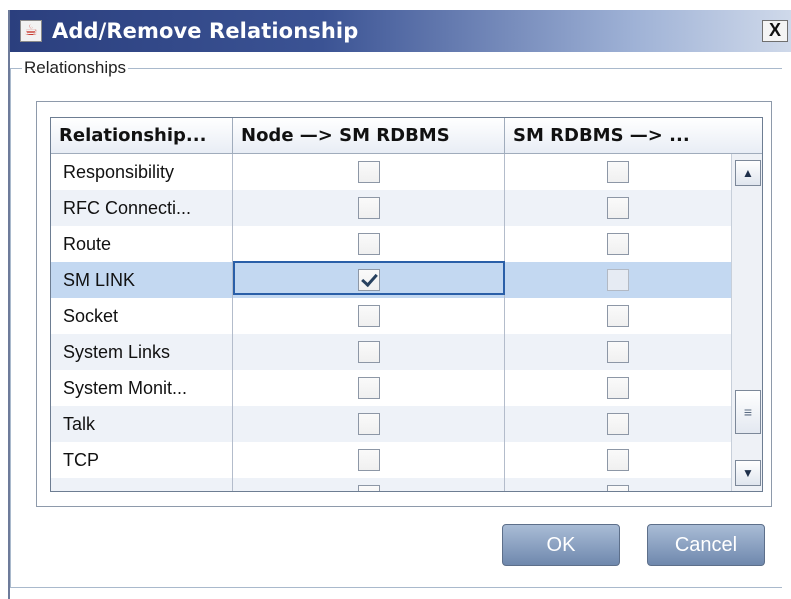 The width and height of the screenshot is (791, 599). I want to click on cancel-button: Cancel, so click(706, 545).